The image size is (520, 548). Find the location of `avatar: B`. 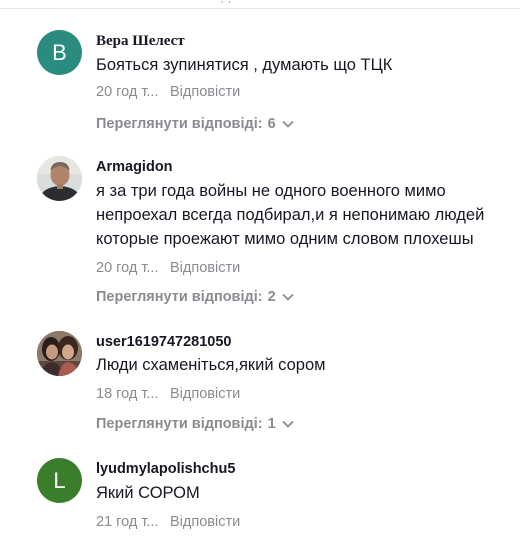

avatar: B is located at coordinates (59, 52).